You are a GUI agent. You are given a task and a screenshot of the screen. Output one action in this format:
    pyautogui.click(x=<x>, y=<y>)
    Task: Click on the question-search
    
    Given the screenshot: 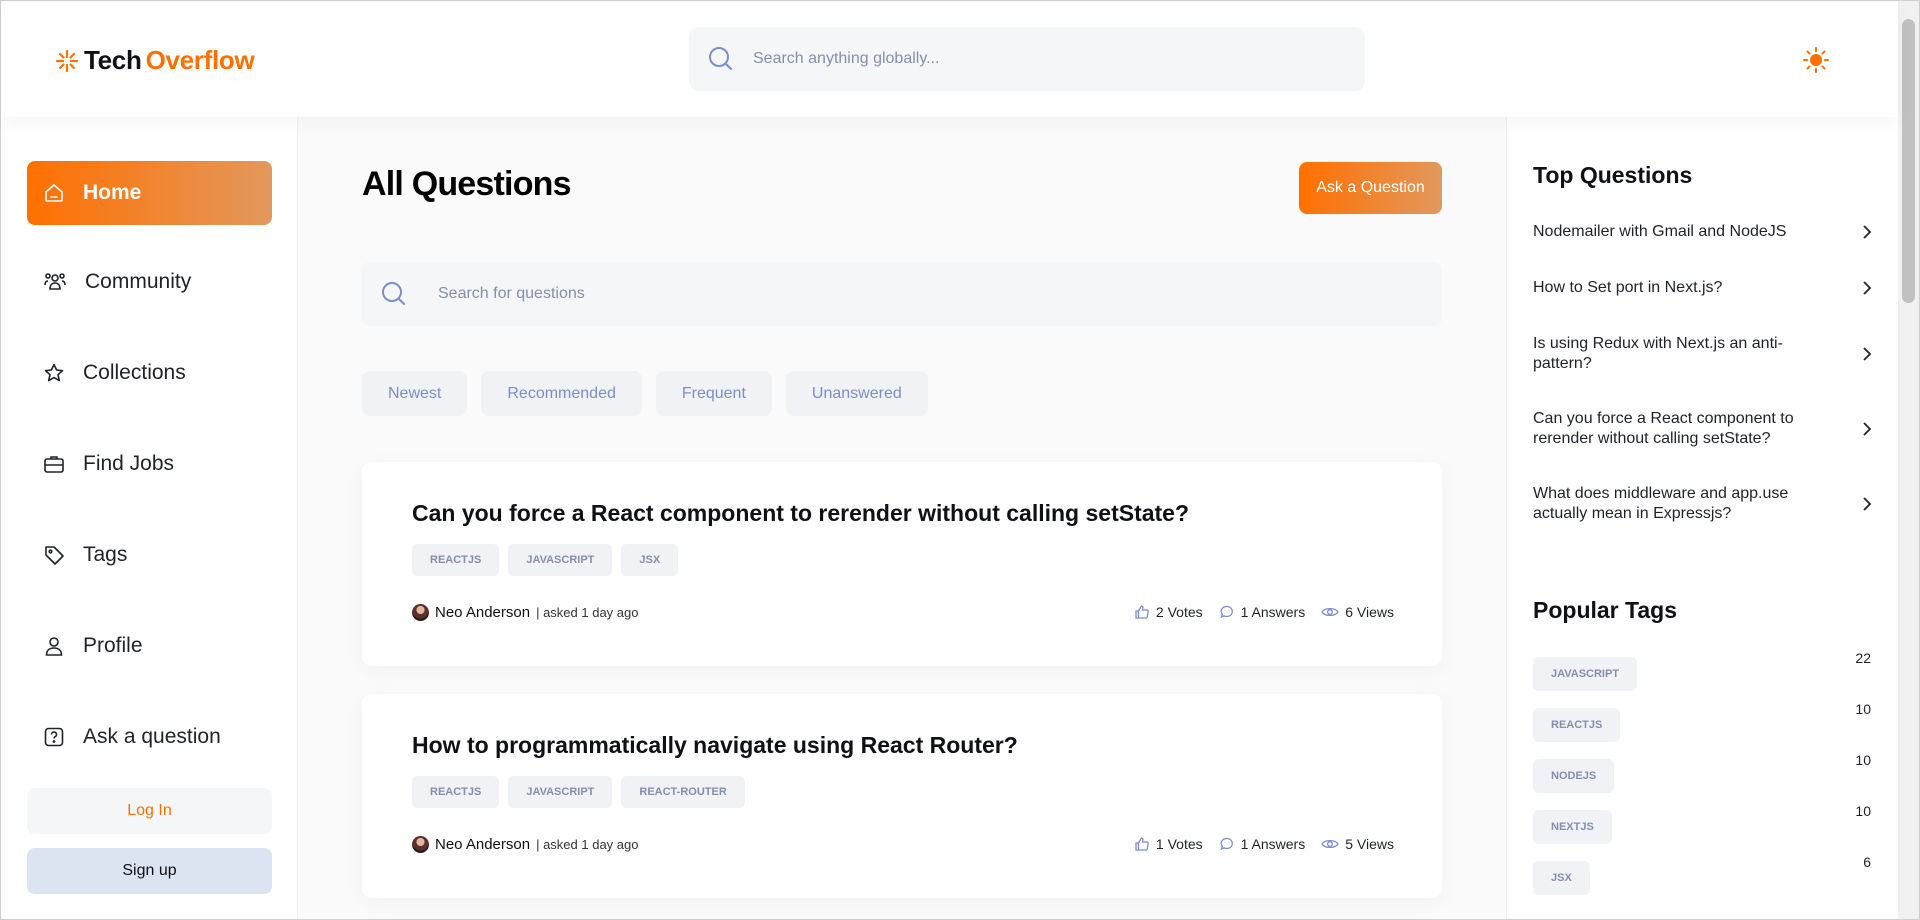 What is the action you would take?
    pyautogui.click(x=902, y=294)
    